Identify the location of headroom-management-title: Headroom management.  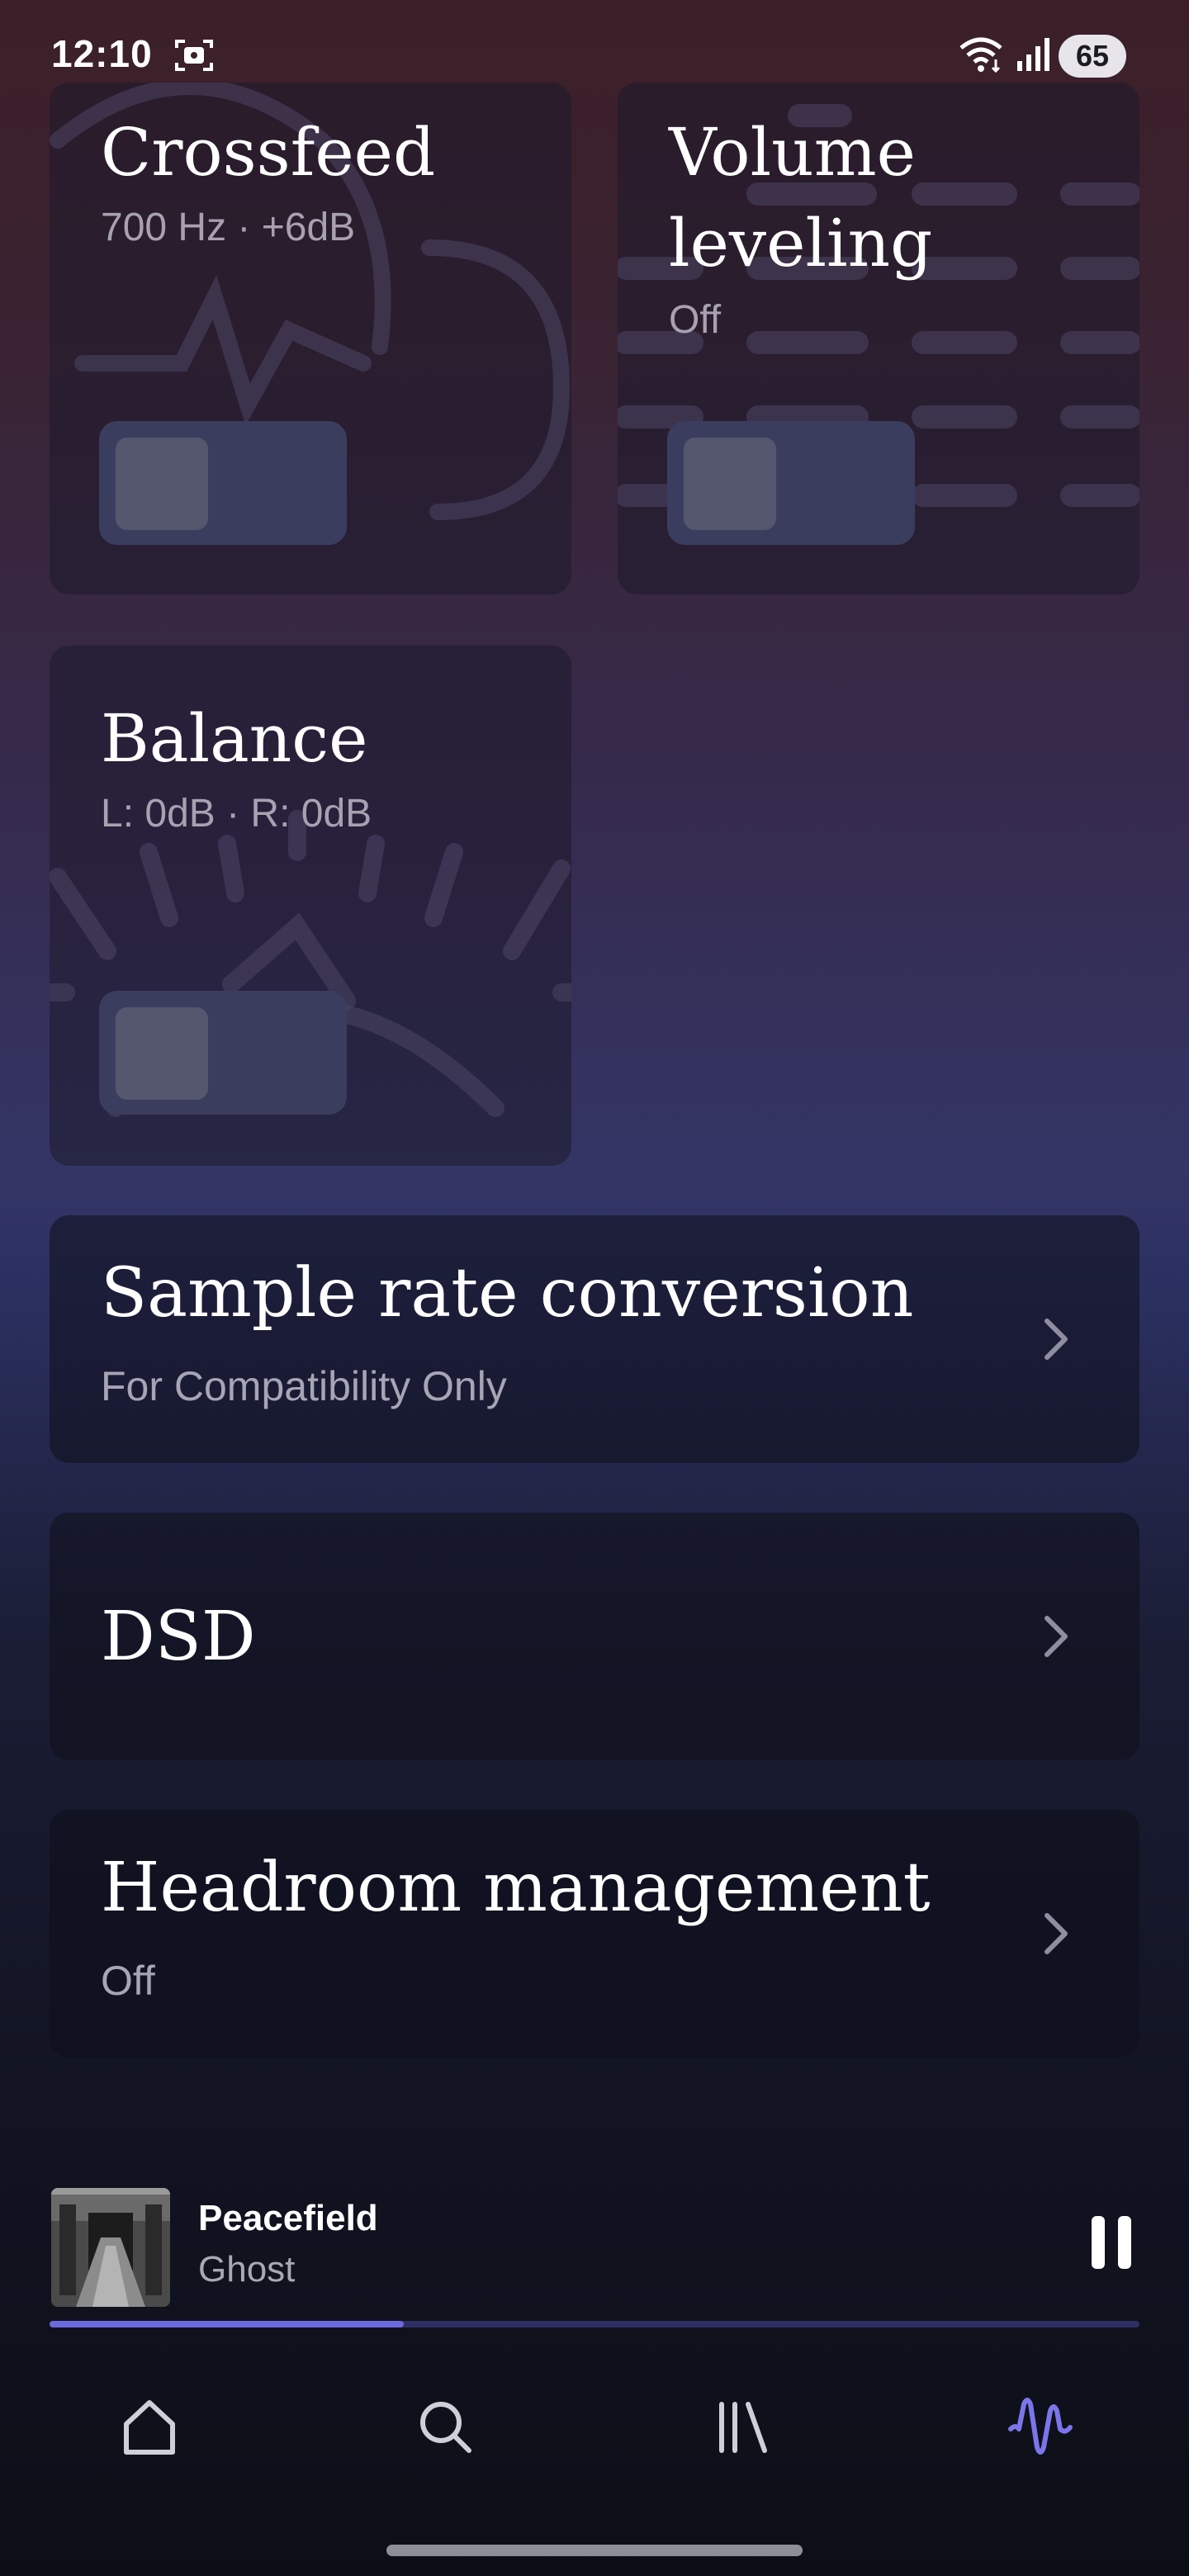
(516, 1888).